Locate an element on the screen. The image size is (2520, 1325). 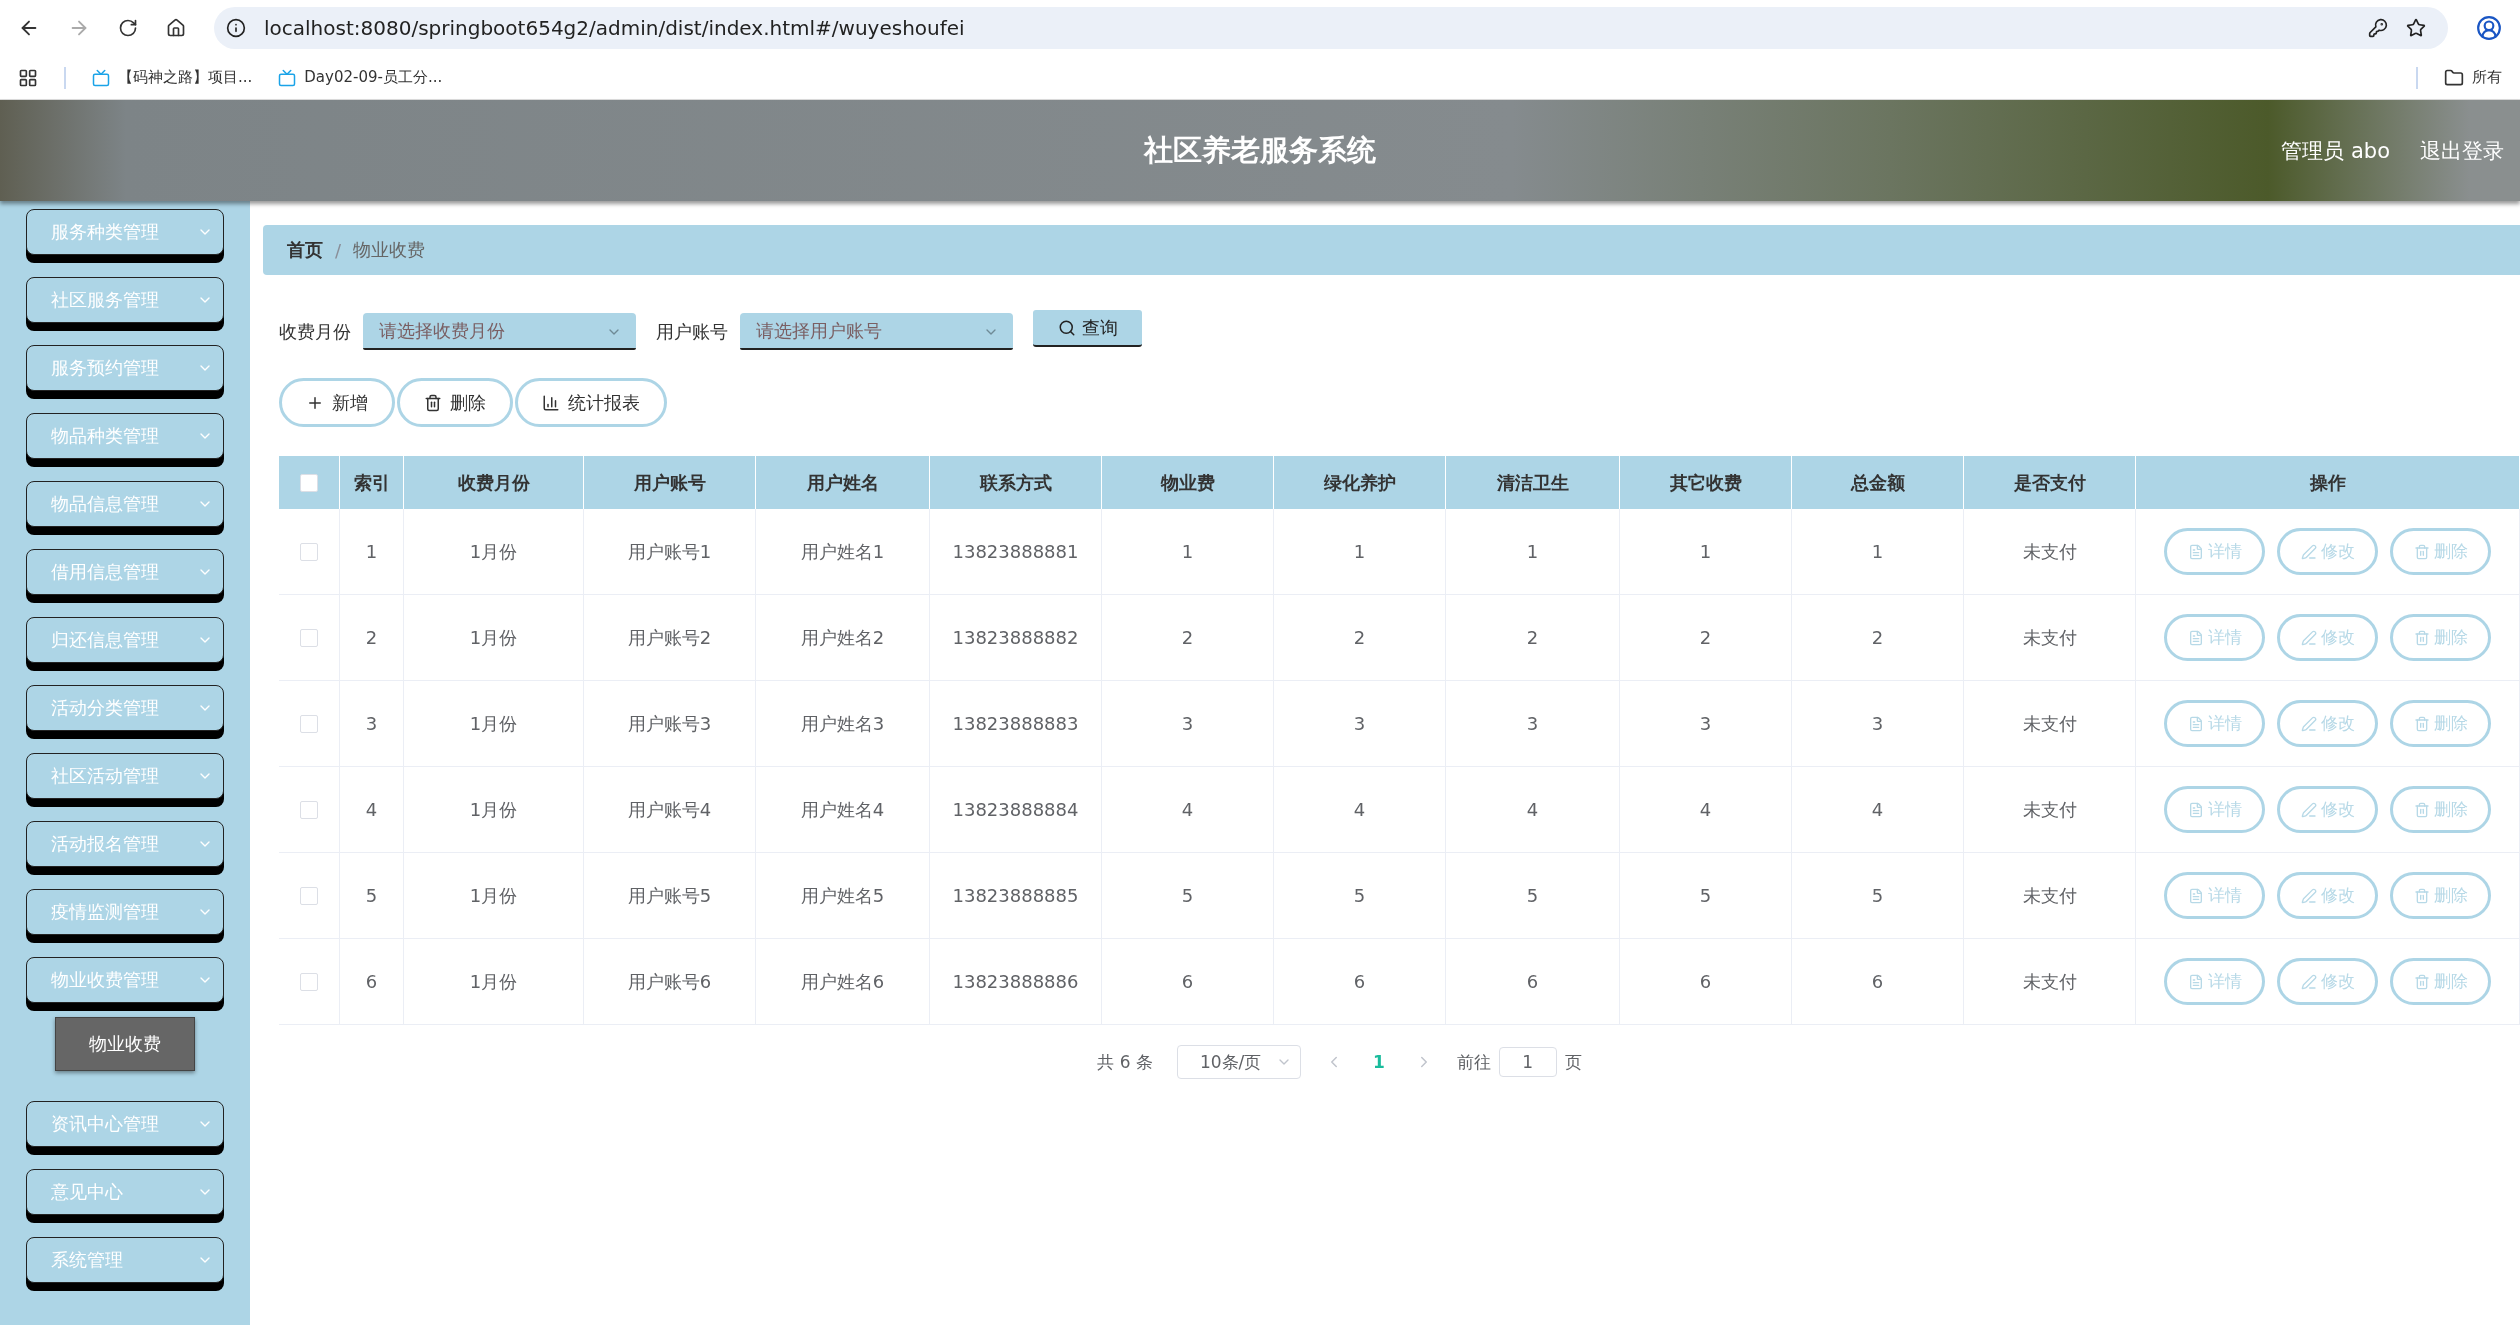
search-button: 查询 is located at coordinates (1087, 328).